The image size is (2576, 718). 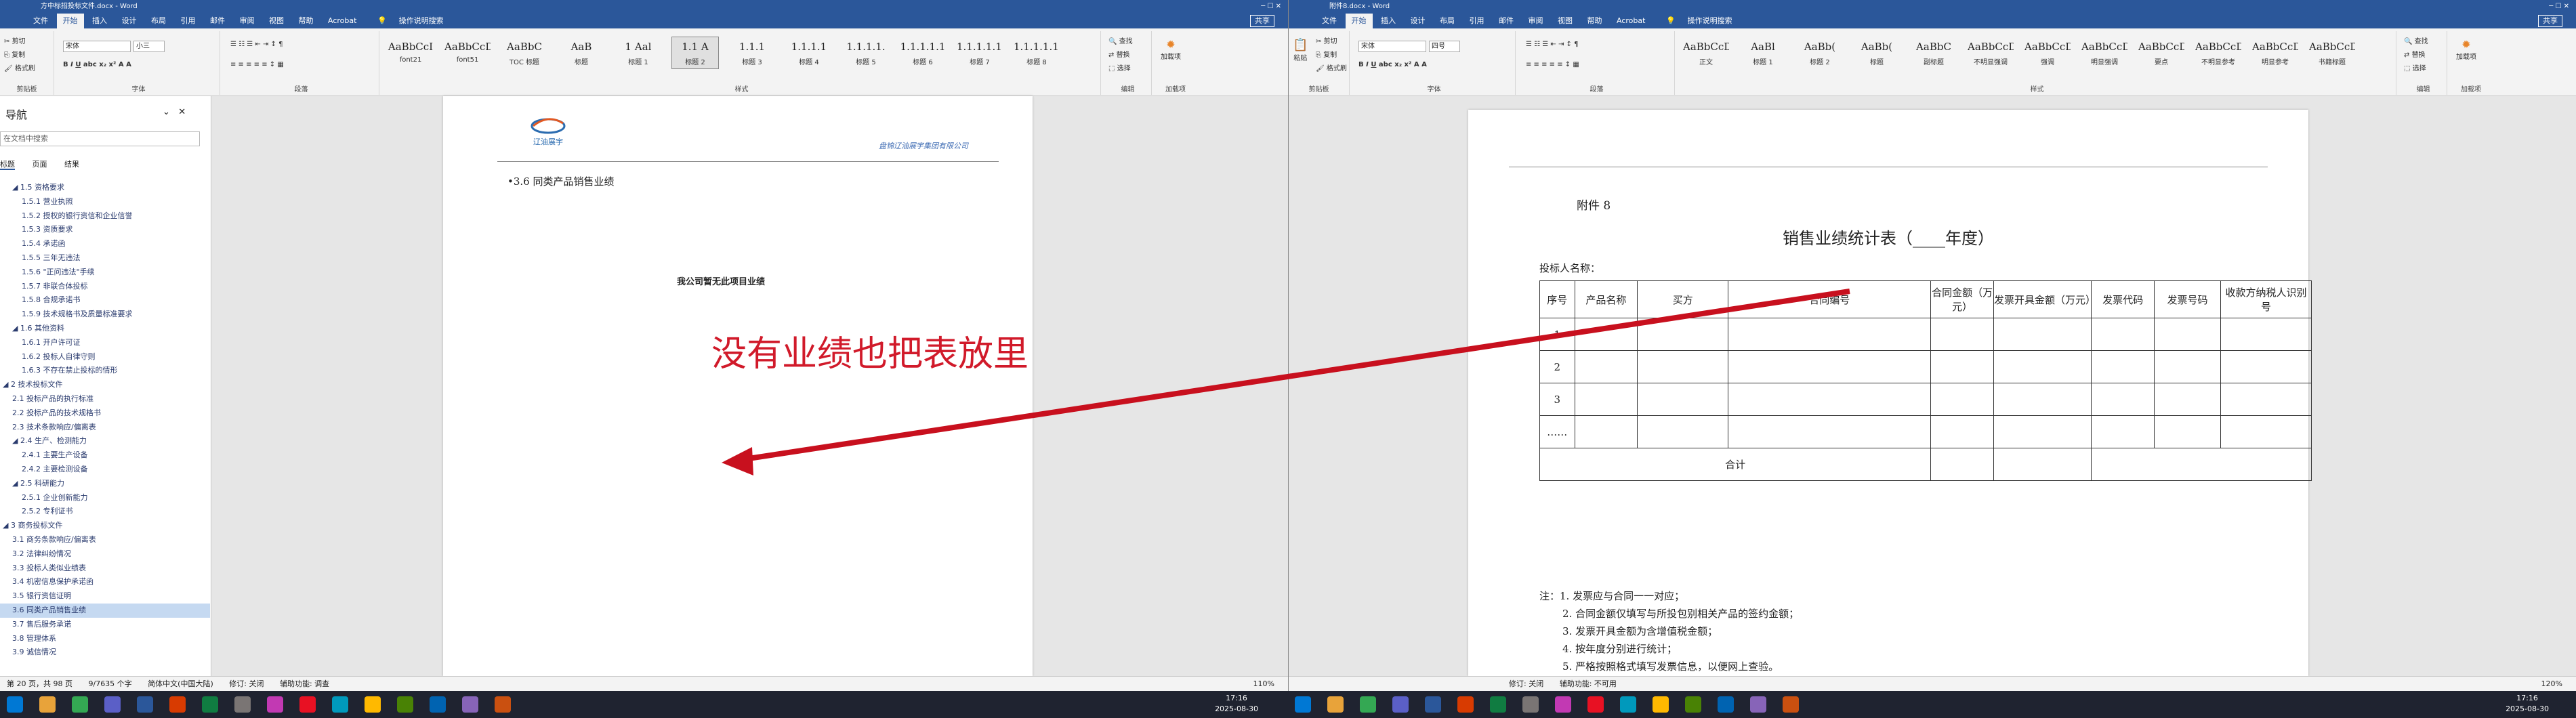 What do you see at coordinates (1292, 376) in the screenshot?
I see `arrow-shaft` at bounding box center [1292, 376].